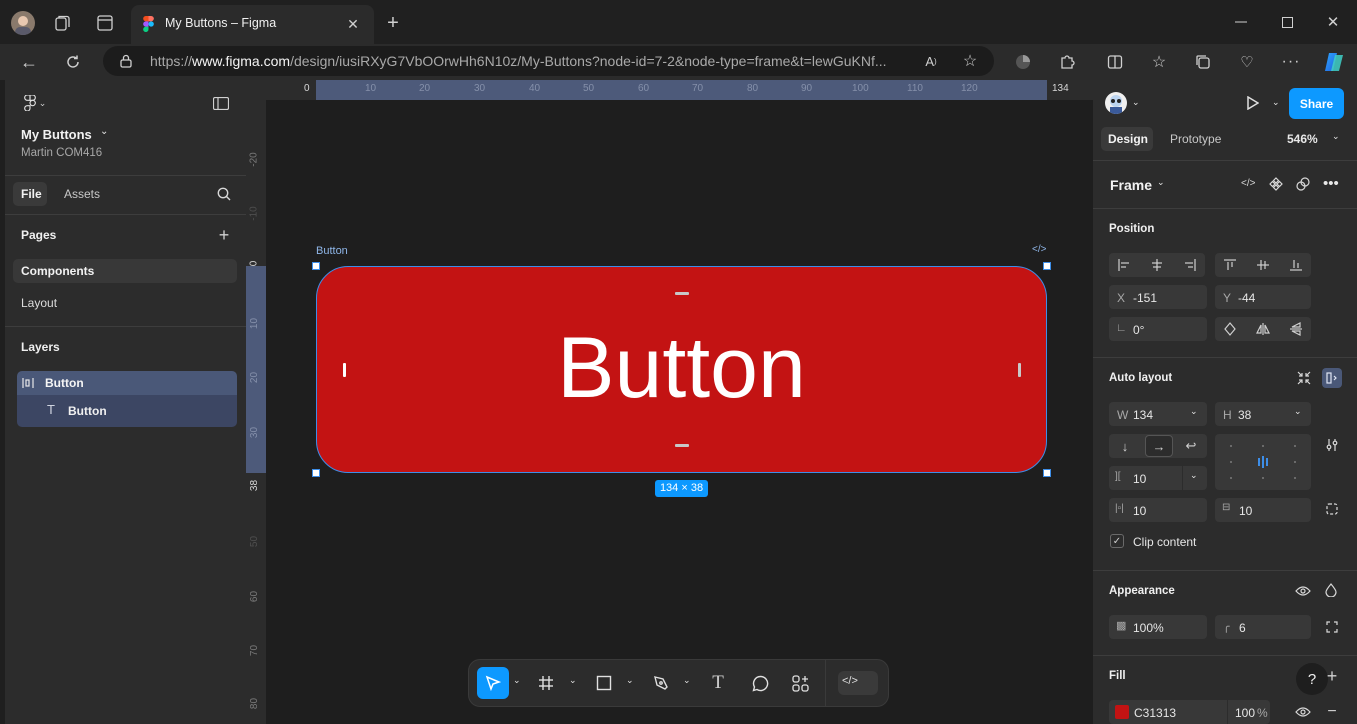 This screenshot has width=1357, height=724. I want to click on fill-visibility-eye-icon, so click(1303, 712).